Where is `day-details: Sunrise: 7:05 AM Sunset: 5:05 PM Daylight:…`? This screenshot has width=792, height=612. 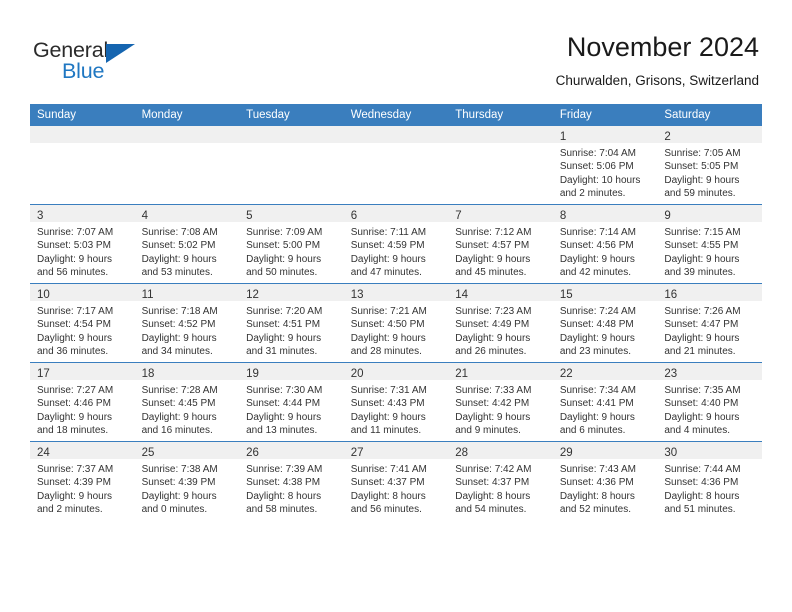
day-details: Sunrise: 7:05 AM Sunset: 5:05 PM Daylight:… is located at coordinates (709, 172).